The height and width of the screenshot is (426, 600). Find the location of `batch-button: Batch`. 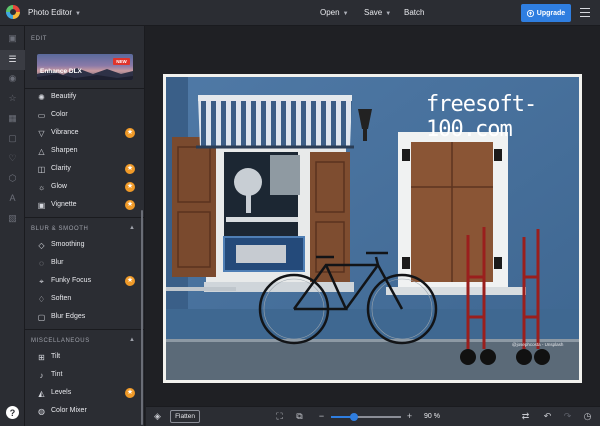

batch-button: Batch is located at coordinates (414, 12).